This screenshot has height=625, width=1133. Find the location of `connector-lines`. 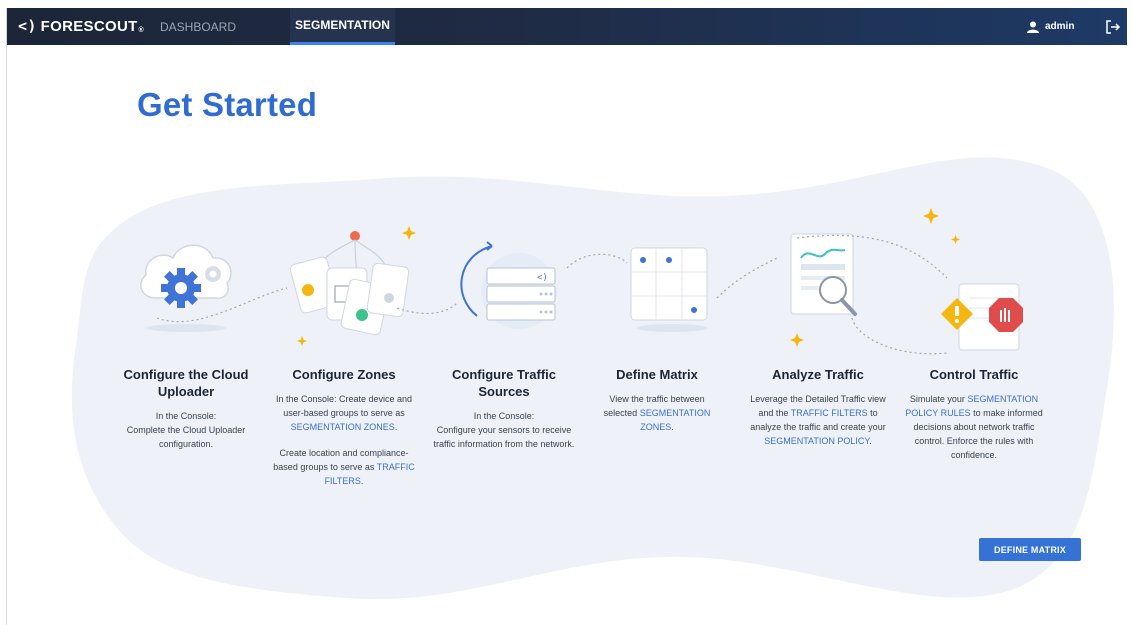

connector-lines is located at coordinates (552, 294).